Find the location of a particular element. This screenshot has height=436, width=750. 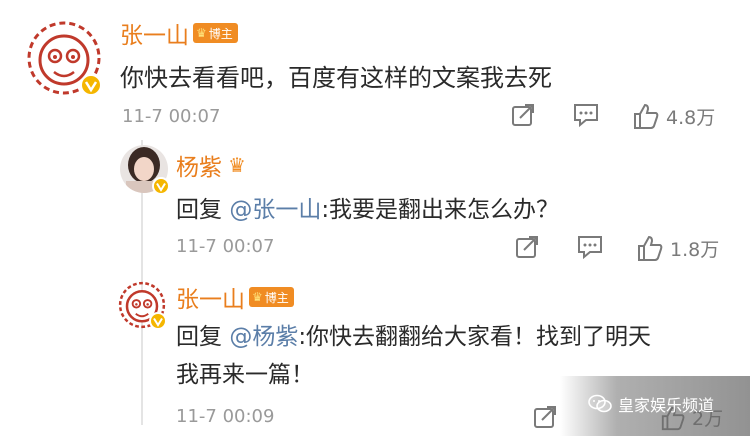

comment-text: 你快去看看吧，百度有这样的文案我去死 is located at coordinates (336, 78).